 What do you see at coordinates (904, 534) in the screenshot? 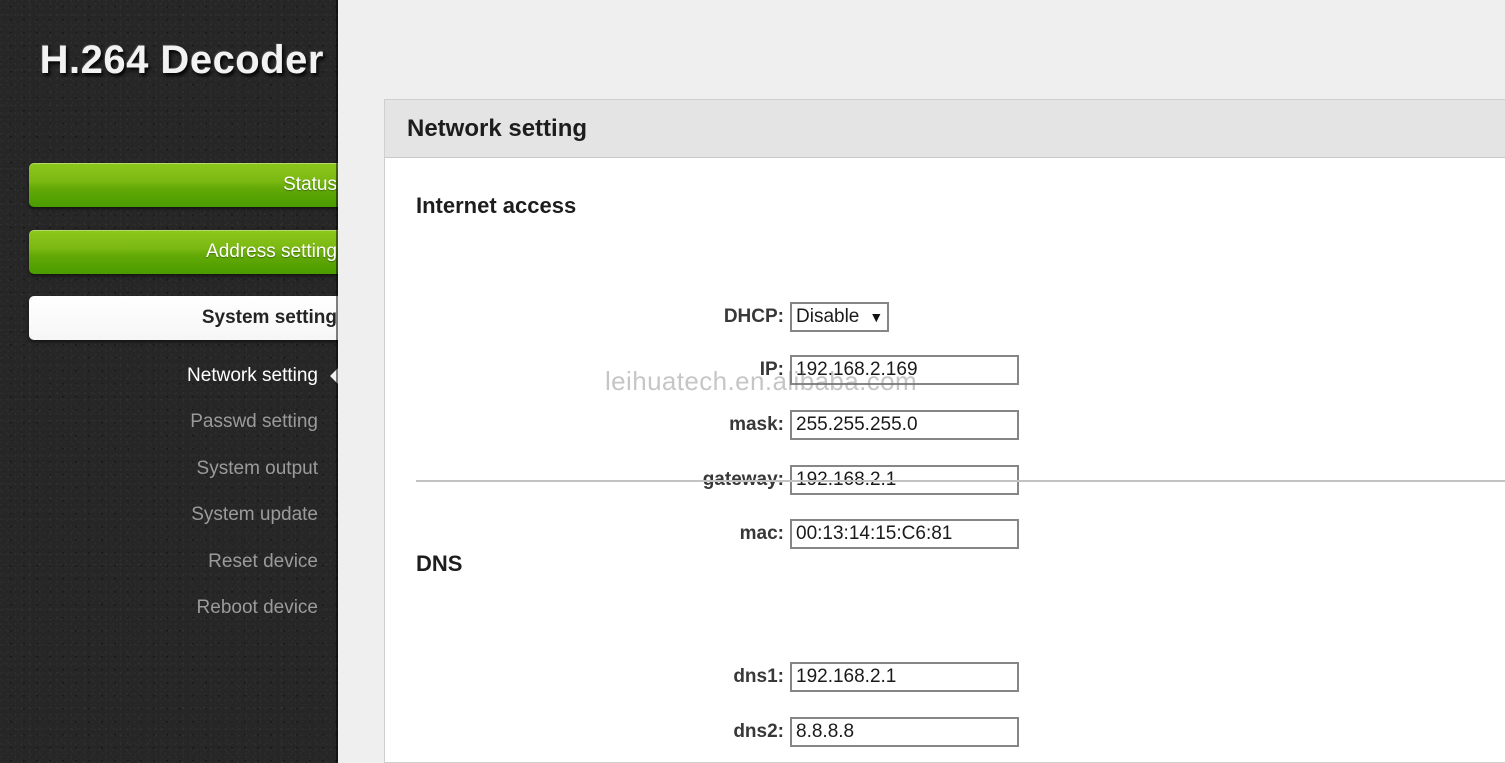
I see `mac-input` at bounding box center [904, 534].